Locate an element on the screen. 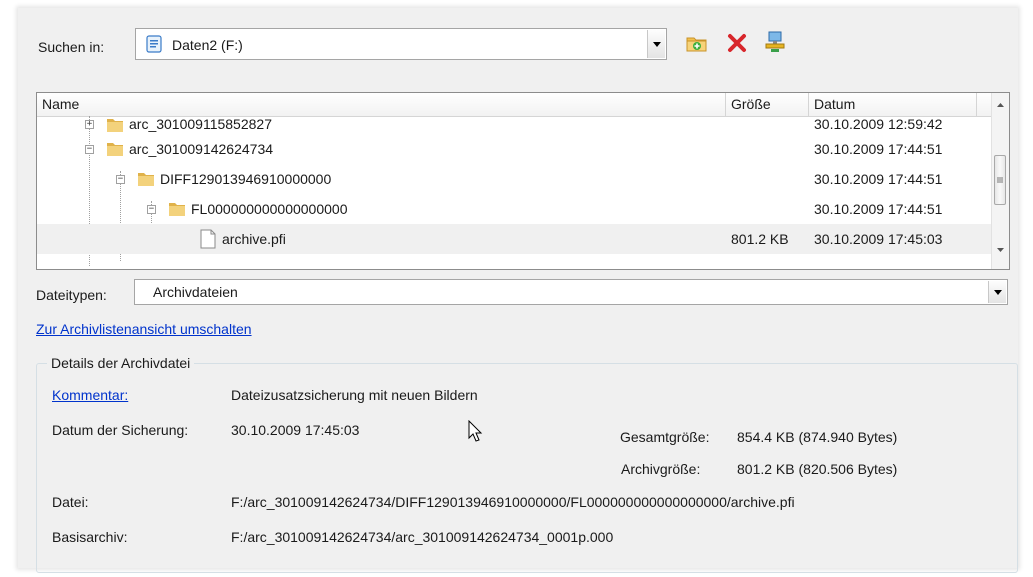 The width and height of the screenshot is (1033, 577). row-name: FL000000000000000000 is located at coordinates (269, 209).